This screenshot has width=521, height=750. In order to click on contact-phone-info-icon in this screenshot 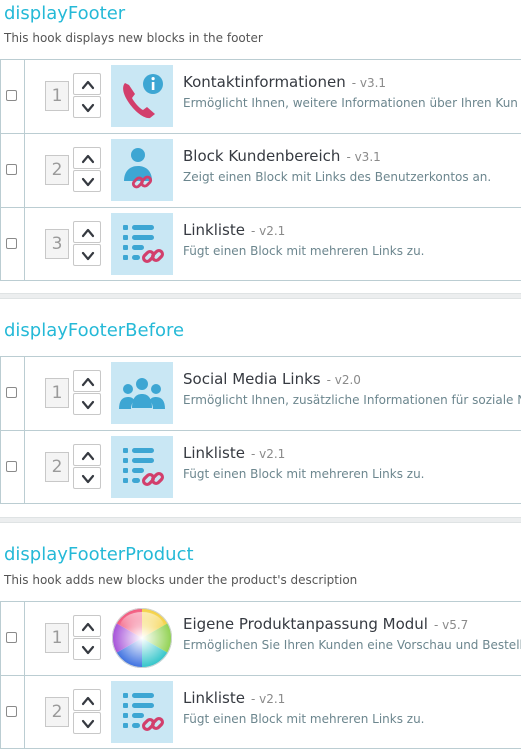, I will do `click(142, 96)`.